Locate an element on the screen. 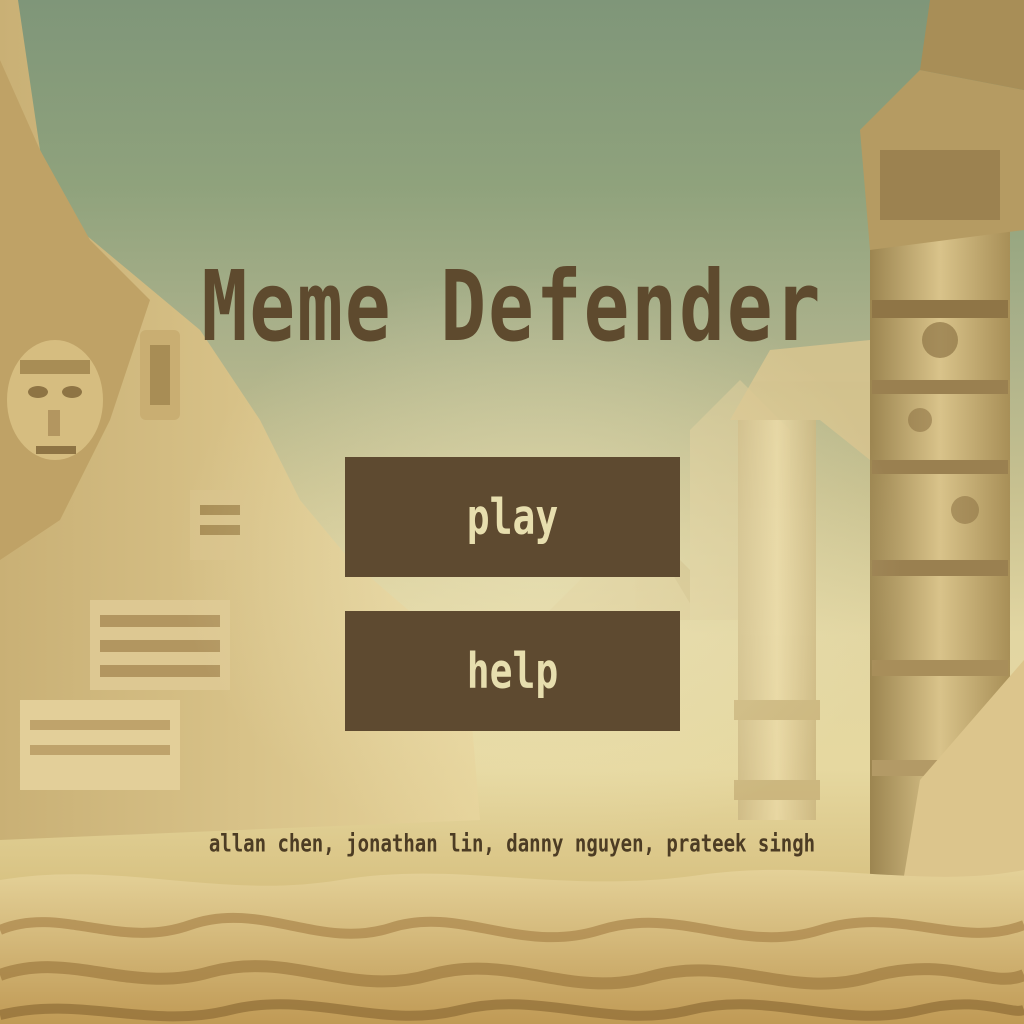 Image resolution: width=1024 pixels, height=1024 pixels. play-button: play is located at coordinates (512, 517).